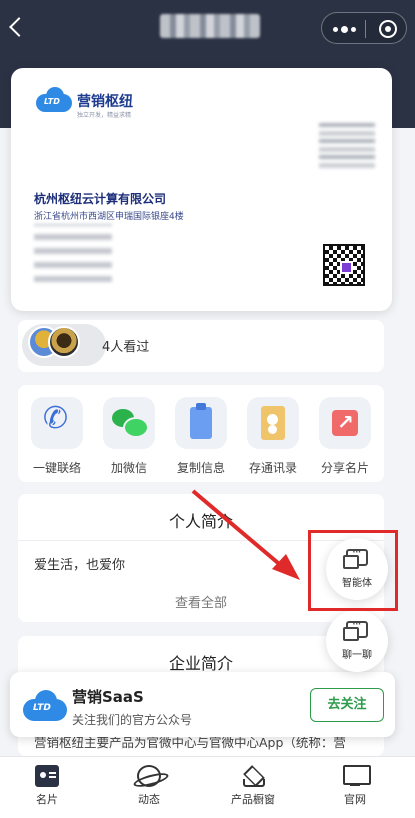 This screenshot has height=818, width=415. Describe the element at coordinates (253, 799) in the screenshot. I see `nav-label: 产品橱窗` at that location.